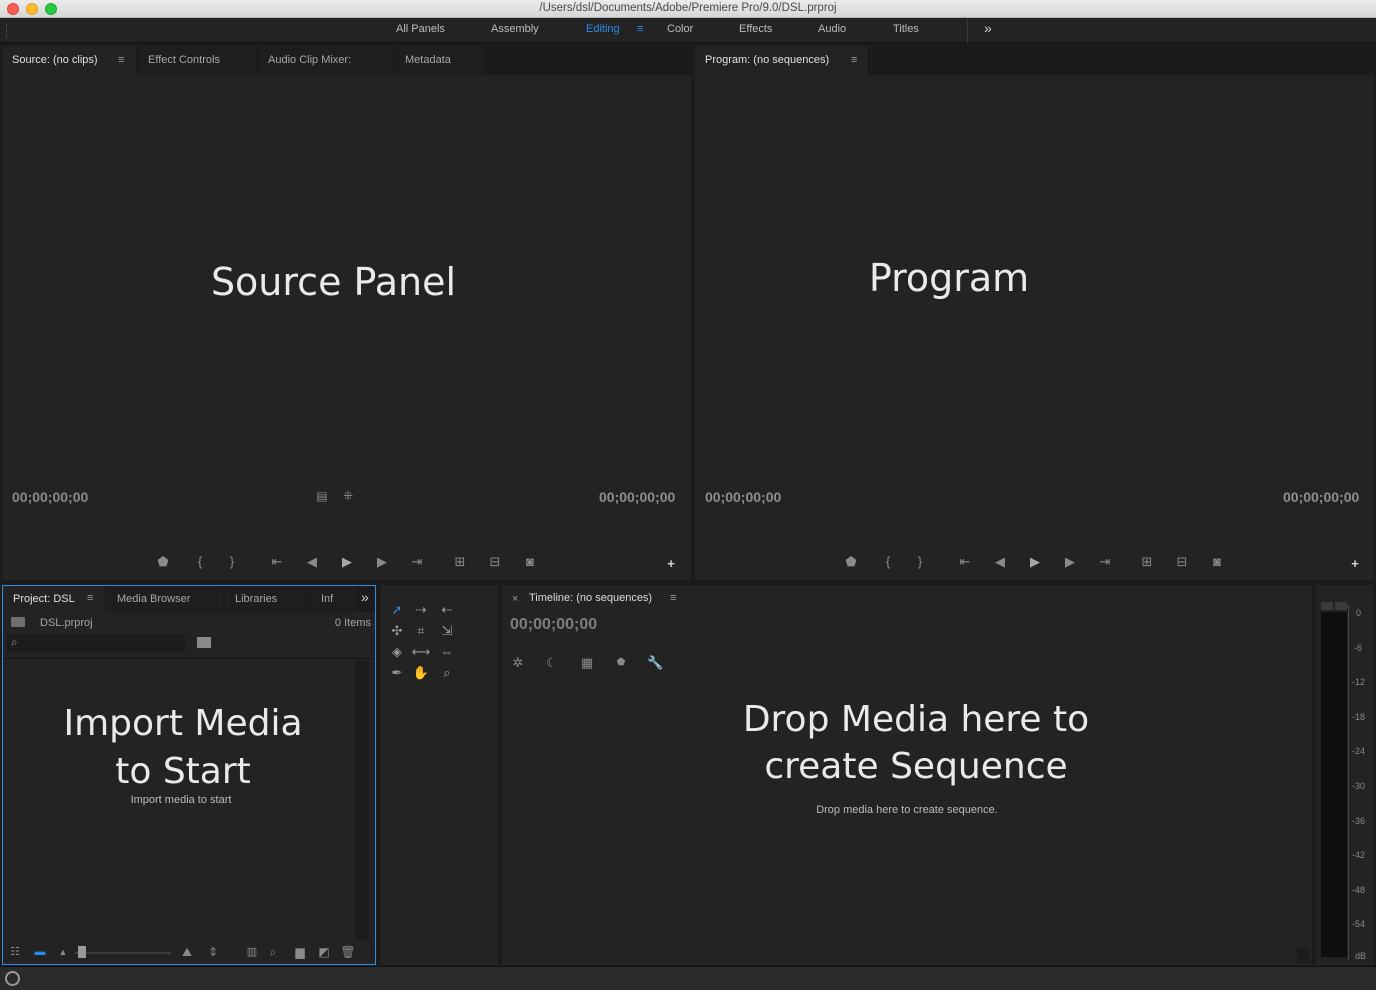  Describe the element at coordinates (673, 598) in the screenshot. I see `timeline-menu-icon: ≡` at that location.